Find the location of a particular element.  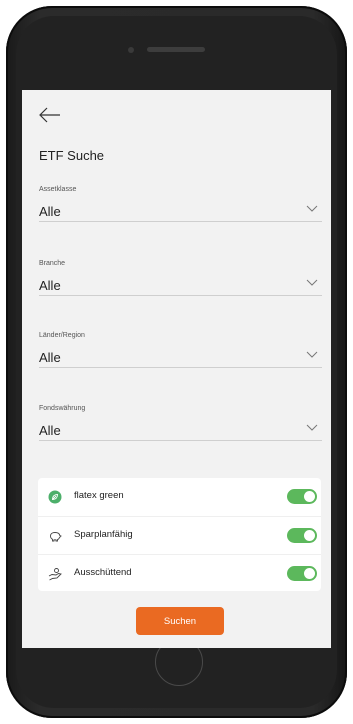

toggle-row-sparplanfaehig: Sparplanfähig is located at coordinates (179, 535).